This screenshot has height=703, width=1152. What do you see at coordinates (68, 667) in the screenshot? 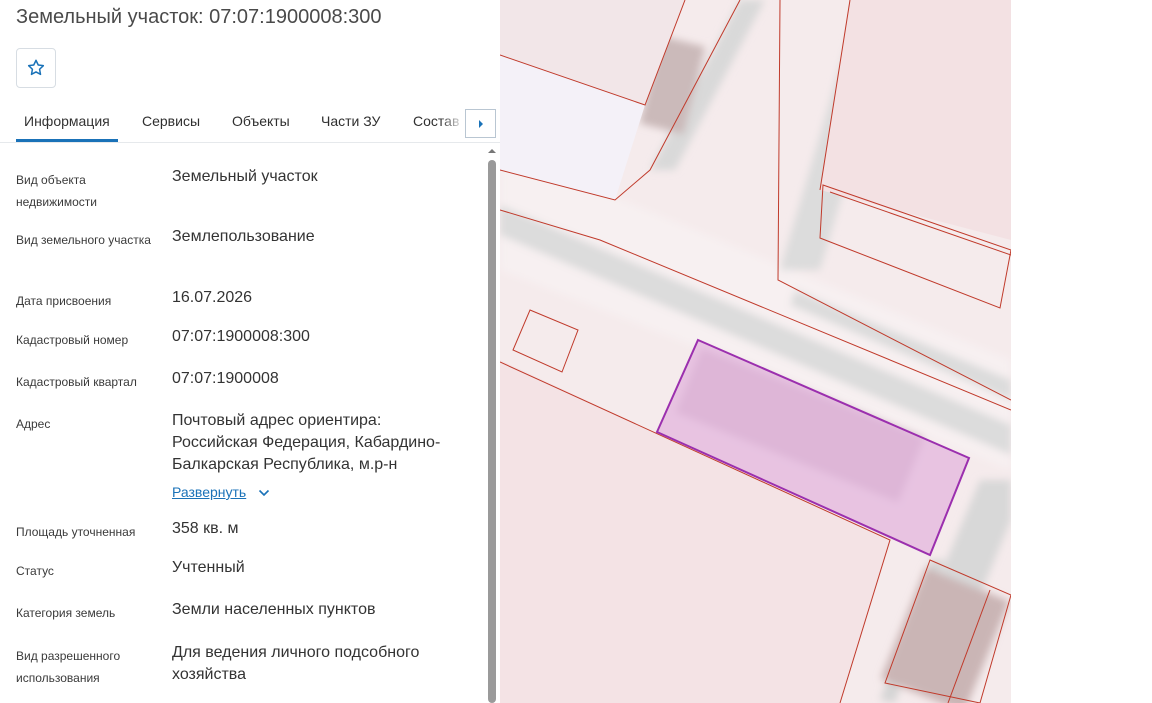
I see `info-label: Вид разрешенного использования` at bounding box center [68, 667].